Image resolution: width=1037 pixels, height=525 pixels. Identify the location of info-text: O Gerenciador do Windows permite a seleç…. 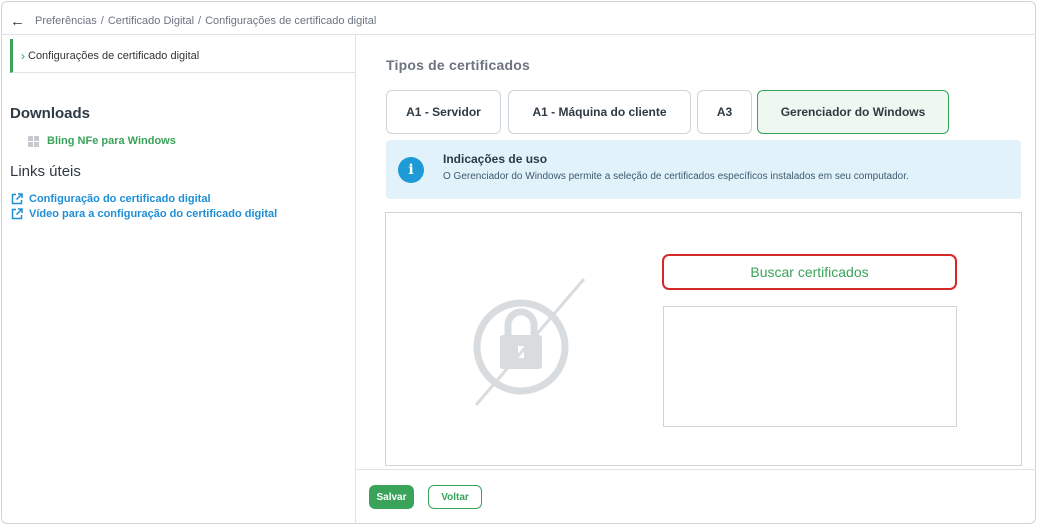
(676, 176).